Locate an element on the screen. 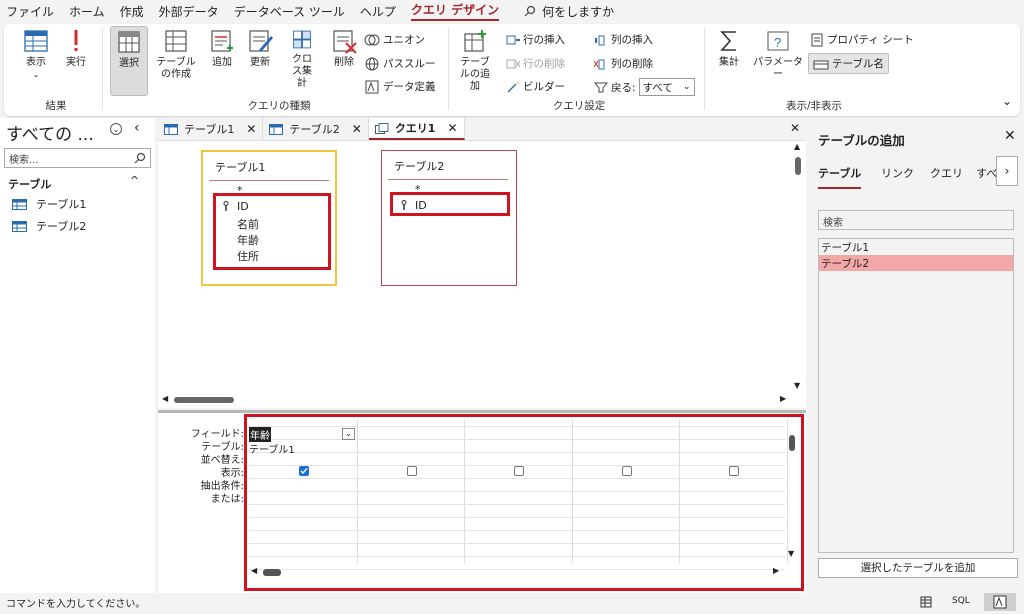 This screenshot has width=1024, height=614. return-select: すべて ⌄ is located at coordinates (666, 87).